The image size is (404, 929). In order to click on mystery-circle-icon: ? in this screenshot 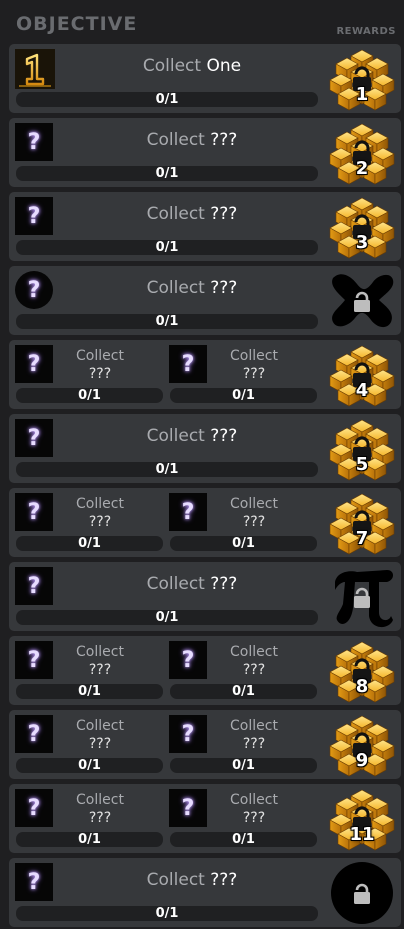, I will do `click(34, 290)`.